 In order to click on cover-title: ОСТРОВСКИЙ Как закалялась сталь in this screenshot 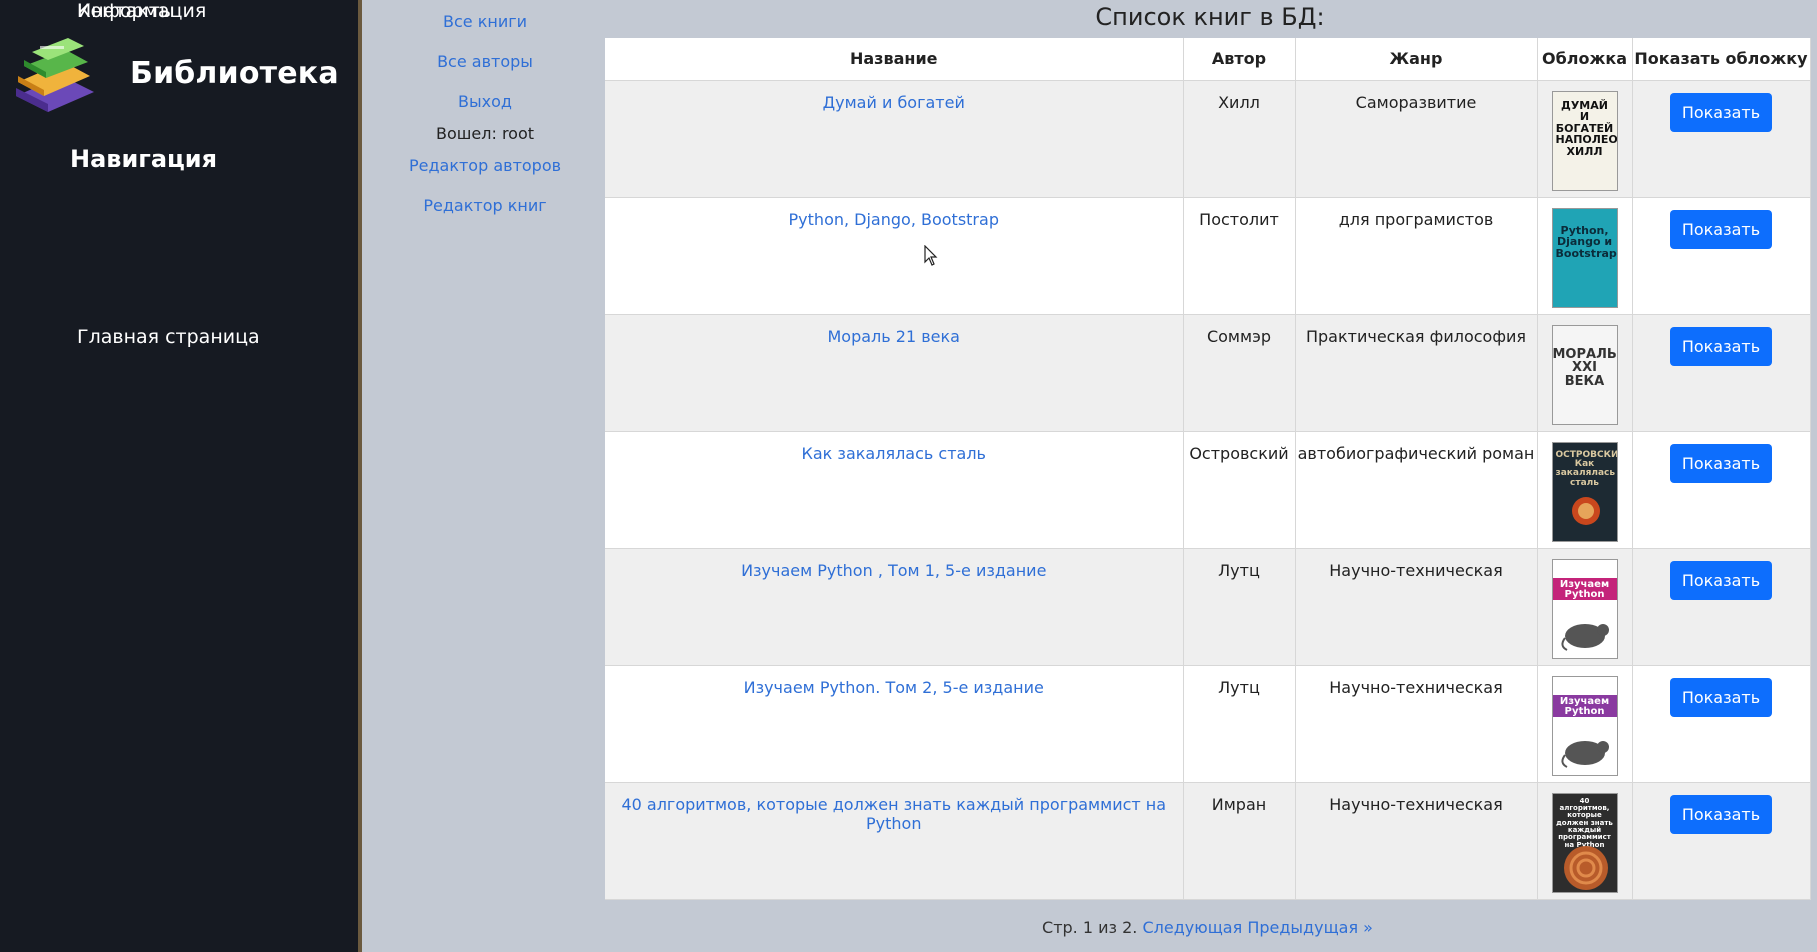, I will do `click(1586, 468)`.